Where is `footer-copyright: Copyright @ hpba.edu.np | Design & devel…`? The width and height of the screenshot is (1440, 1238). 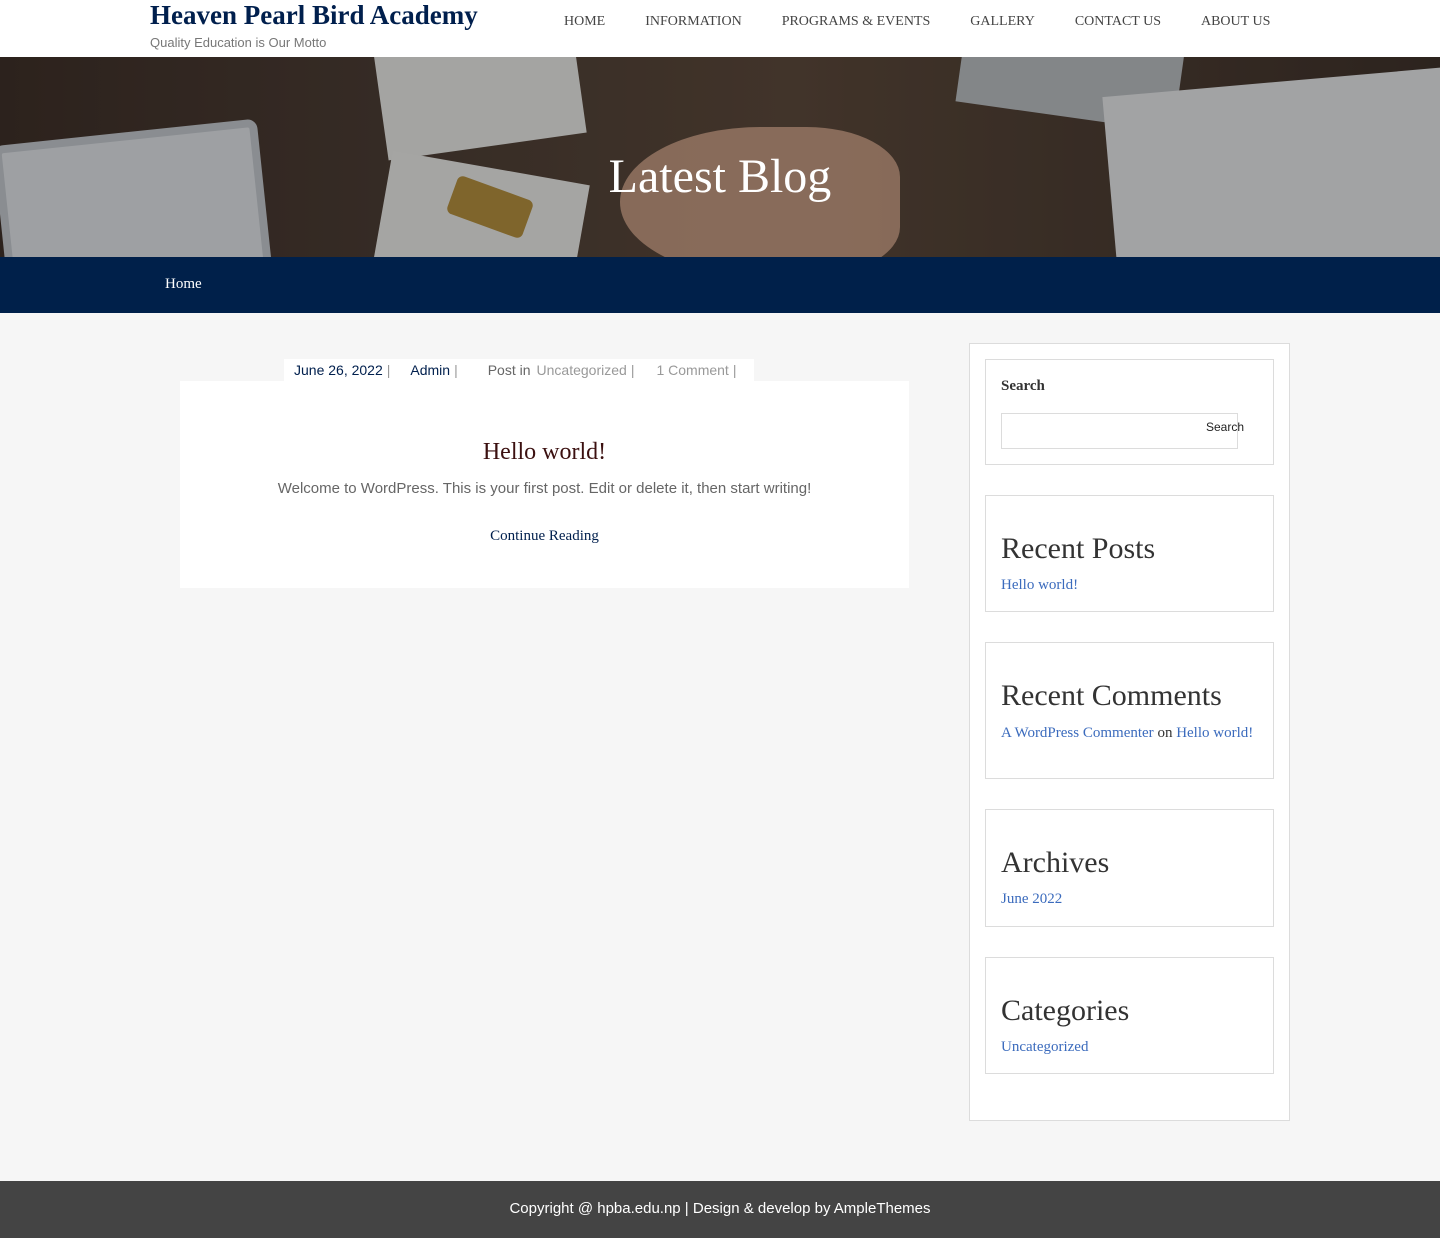 footer-copyright: Copyright @ hpba.edu.np | Design & devel… is located at coordinates (720, 1208).